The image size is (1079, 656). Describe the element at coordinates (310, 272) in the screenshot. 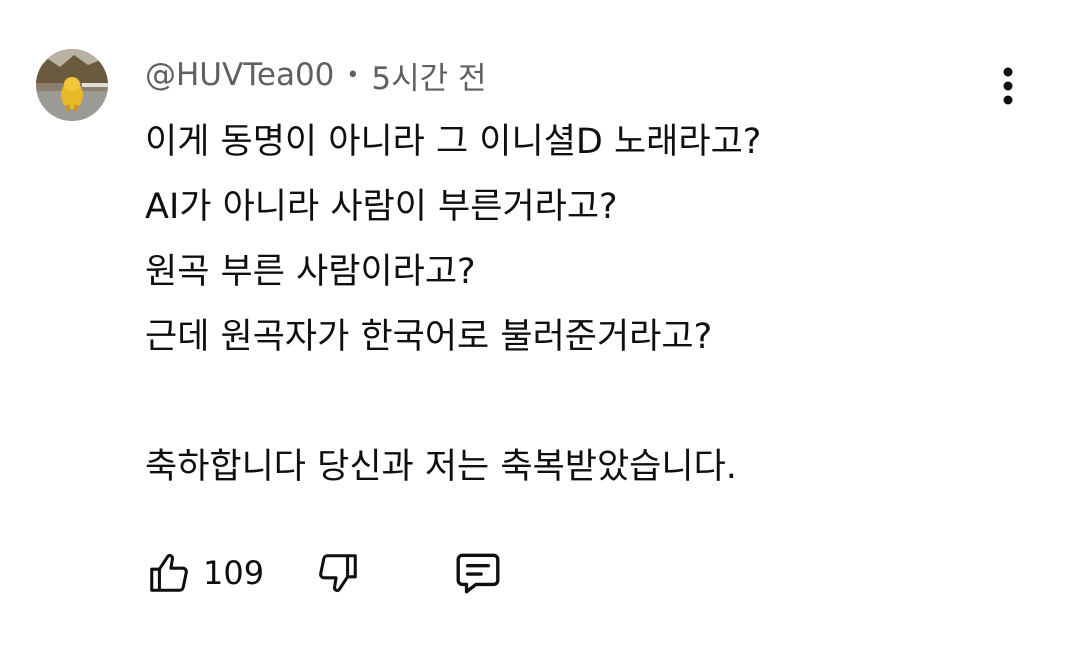

I see `comment-line: 원곡 부른 사람이라고?` at that location.